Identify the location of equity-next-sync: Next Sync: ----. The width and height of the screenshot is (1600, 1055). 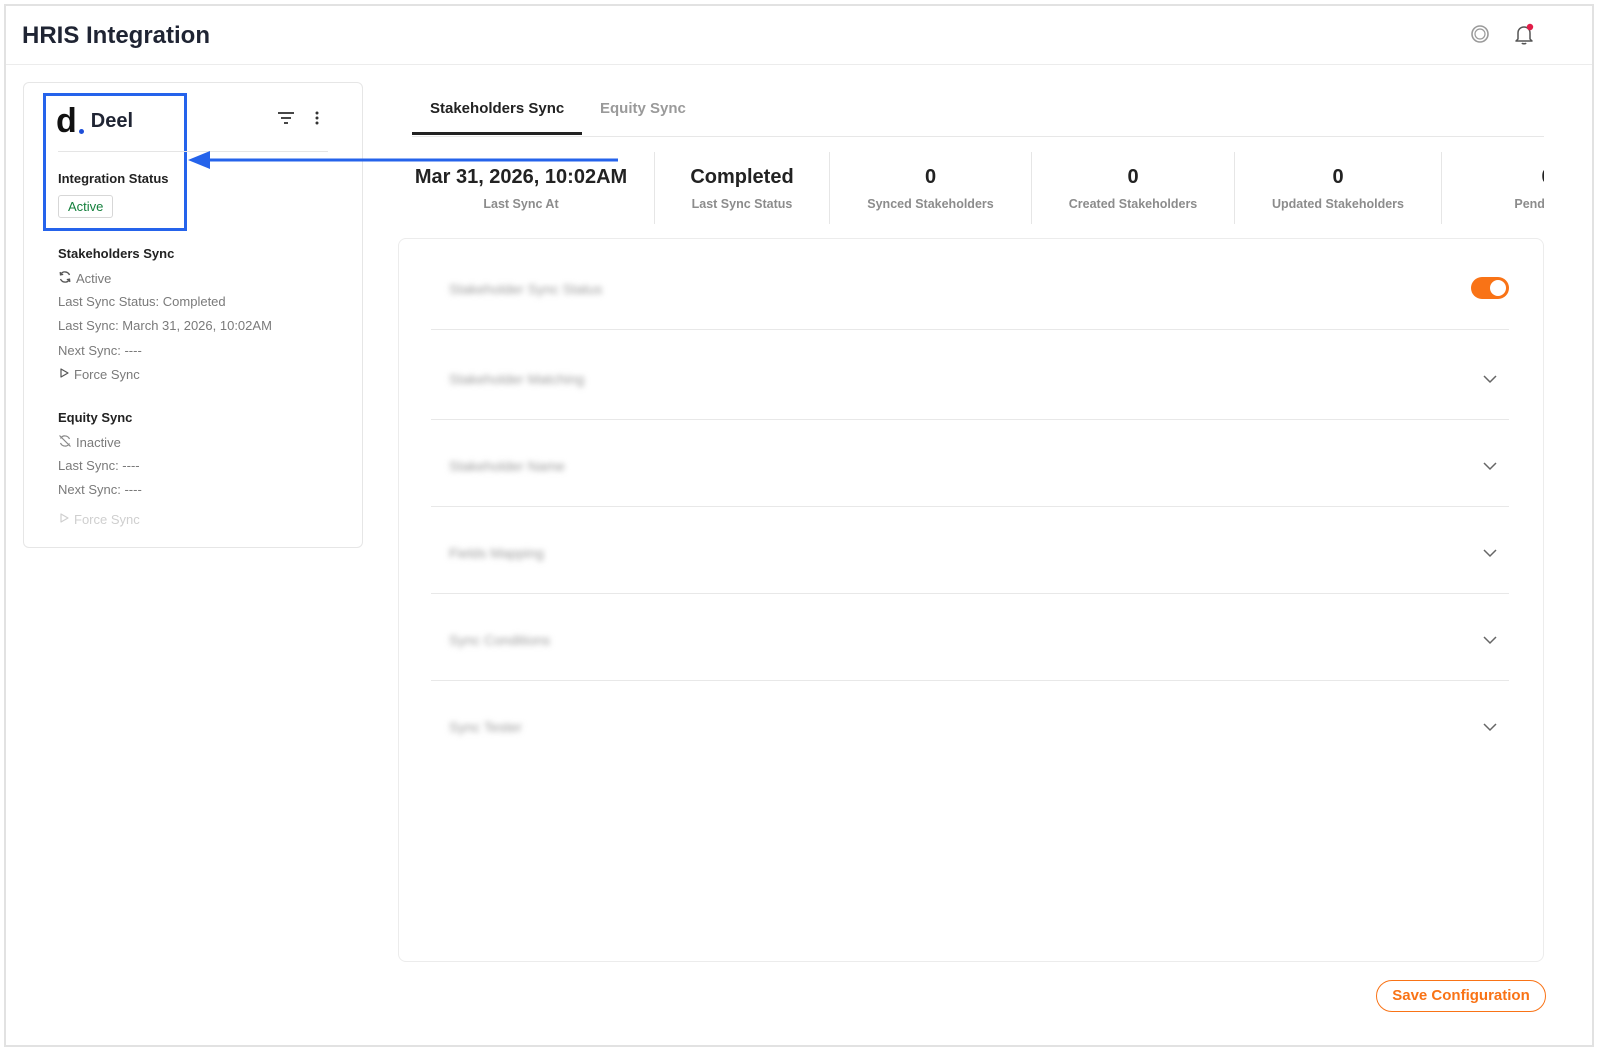
(100, 489).